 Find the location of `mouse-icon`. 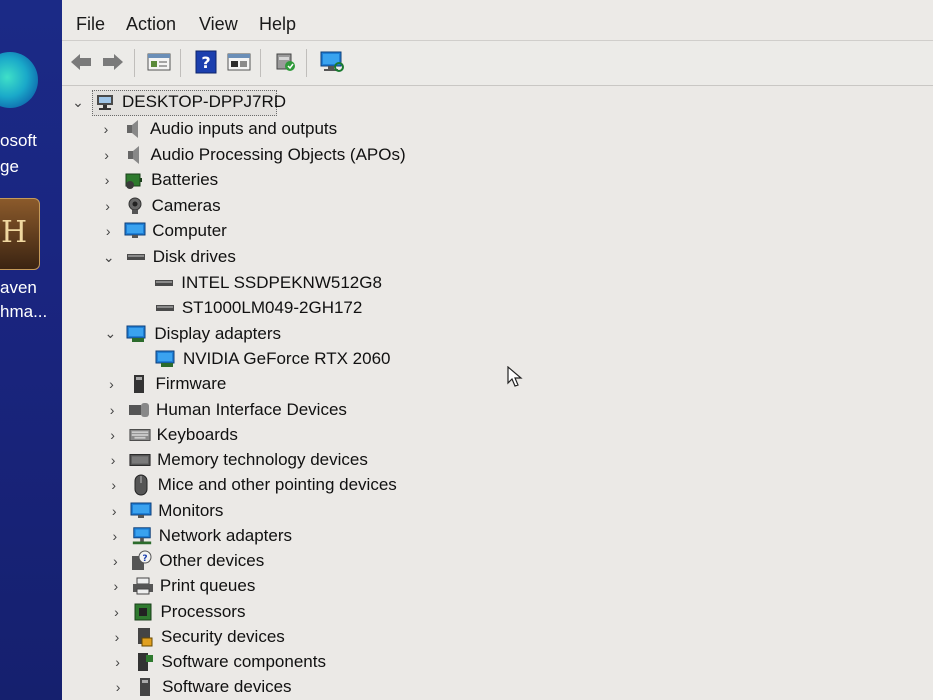

mouse-icon is located at coordinates (141, 485).